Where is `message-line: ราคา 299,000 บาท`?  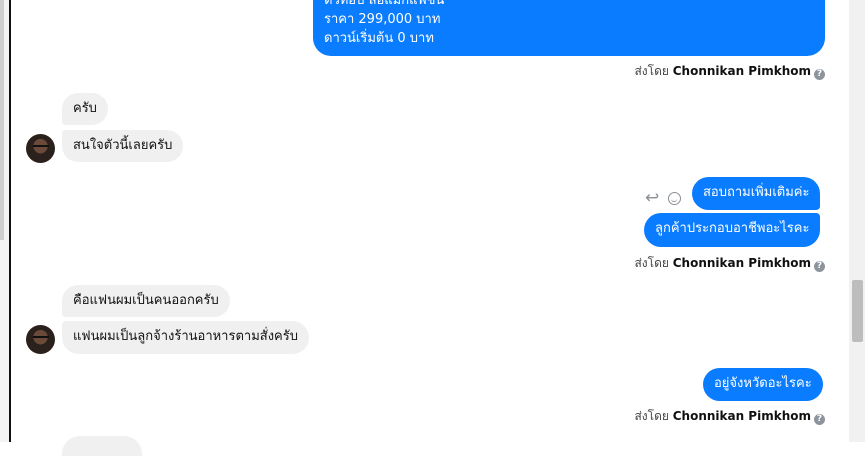
message-line: ราคา 299,000 บาท is located at coordinates (382, 19).